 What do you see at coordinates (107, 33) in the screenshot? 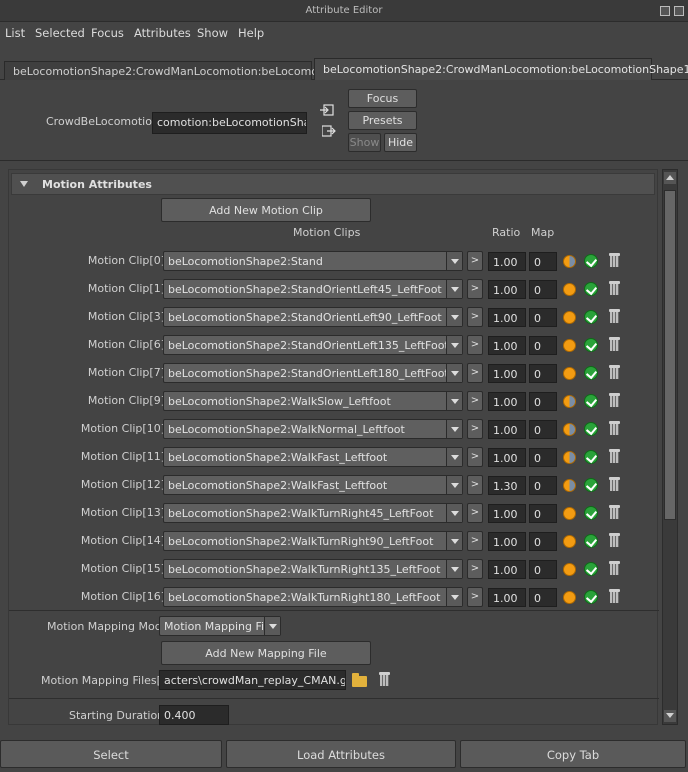
I see `menu-focus: Focus` at bounding box center [107, 33].